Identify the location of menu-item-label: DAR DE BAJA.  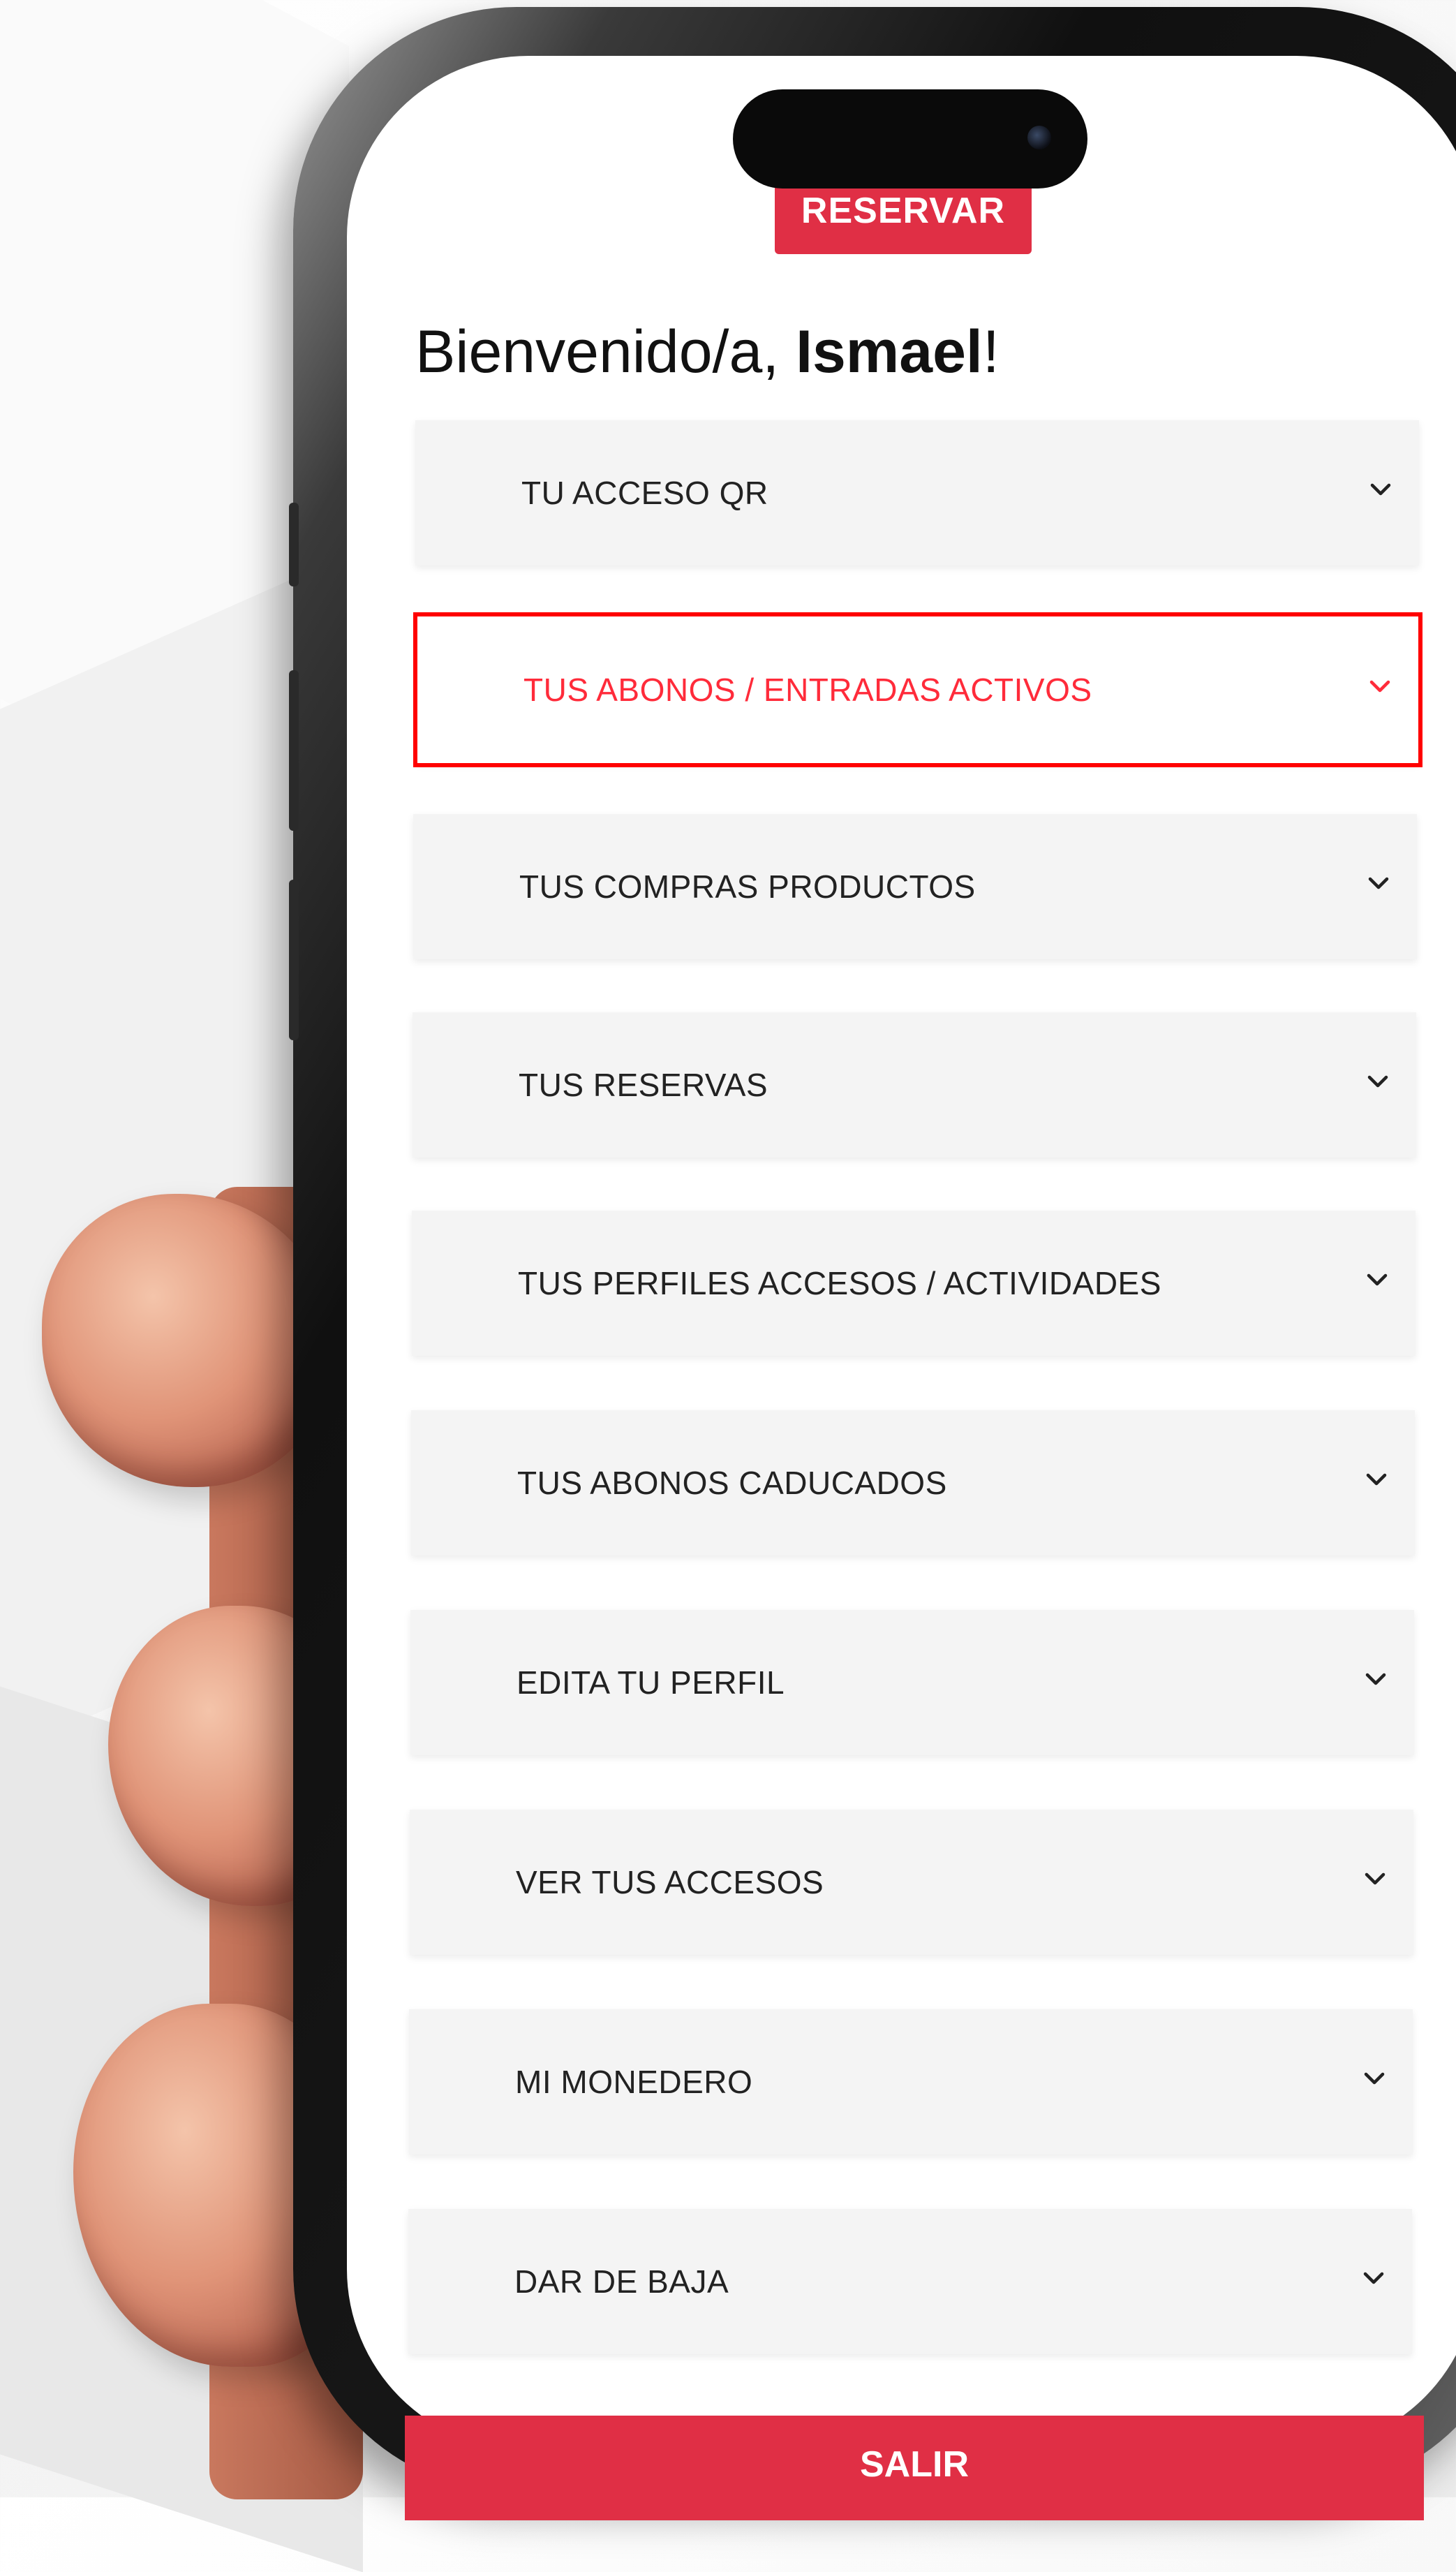
(621, 2281).